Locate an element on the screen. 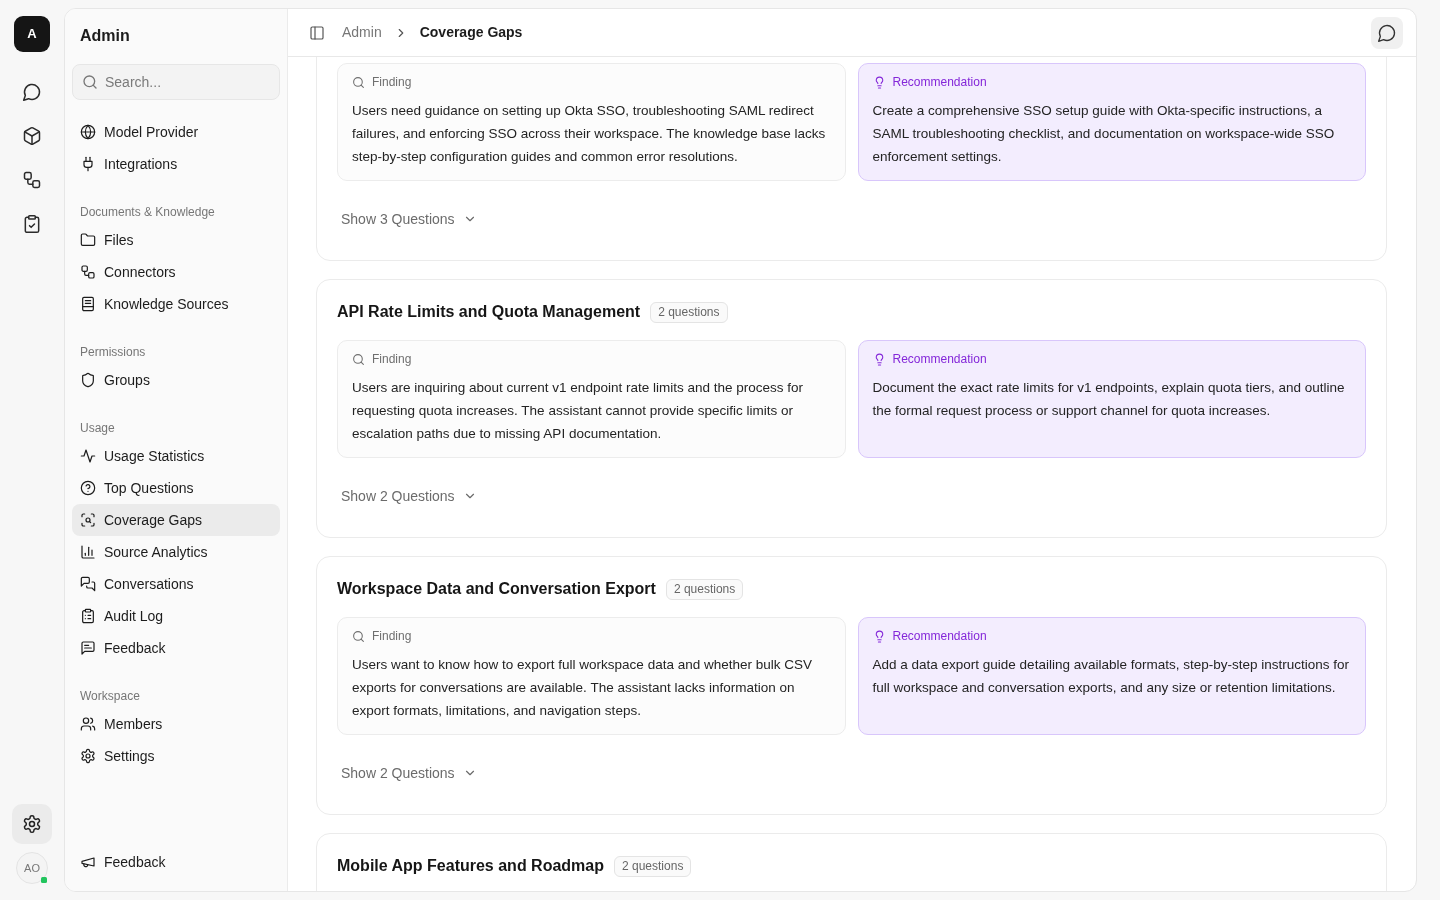 The height and width of the screenshot is (900, 1440). clipboard-list-icon is located at coordinates (88, 616).